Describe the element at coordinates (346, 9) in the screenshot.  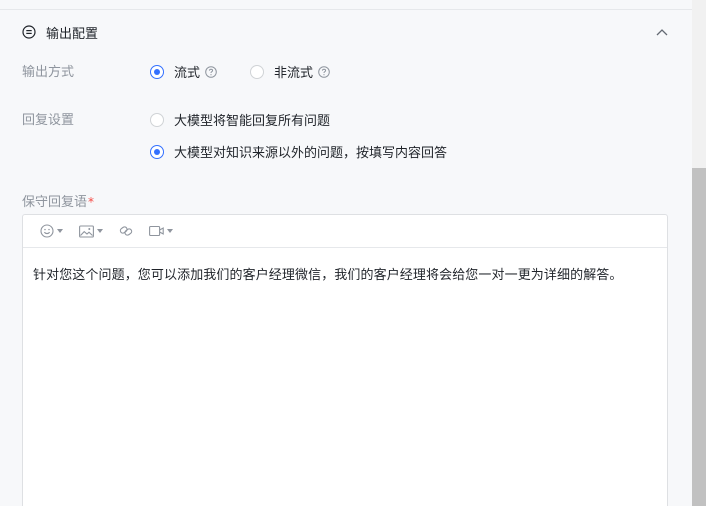
I see `top-divider` at that location.